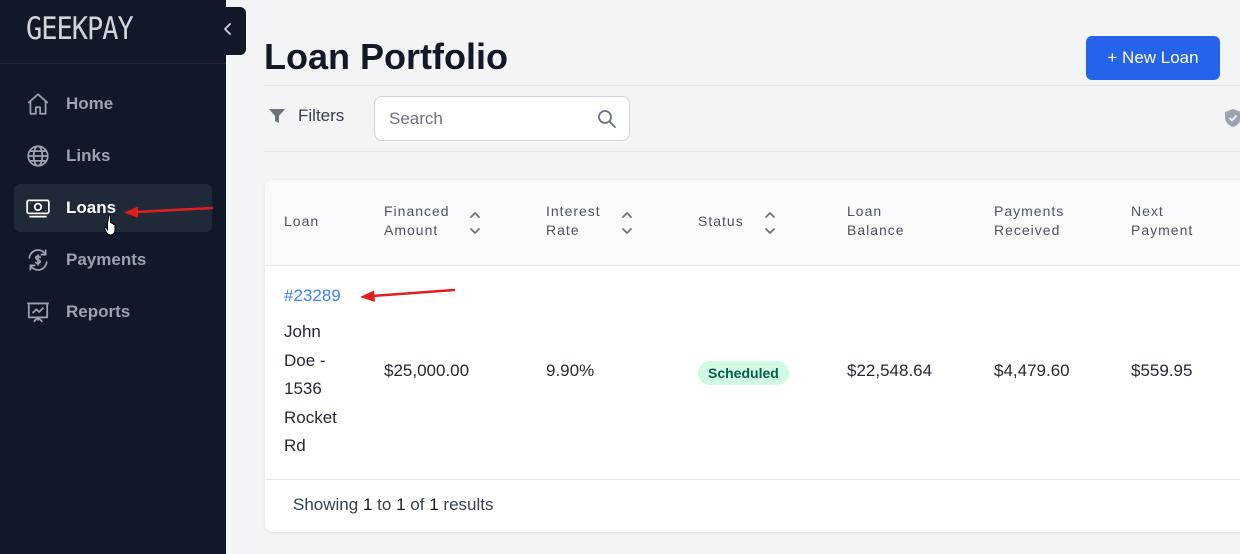  I want to click on payments-received-cell: $4,479.60, so click(1032, 370).